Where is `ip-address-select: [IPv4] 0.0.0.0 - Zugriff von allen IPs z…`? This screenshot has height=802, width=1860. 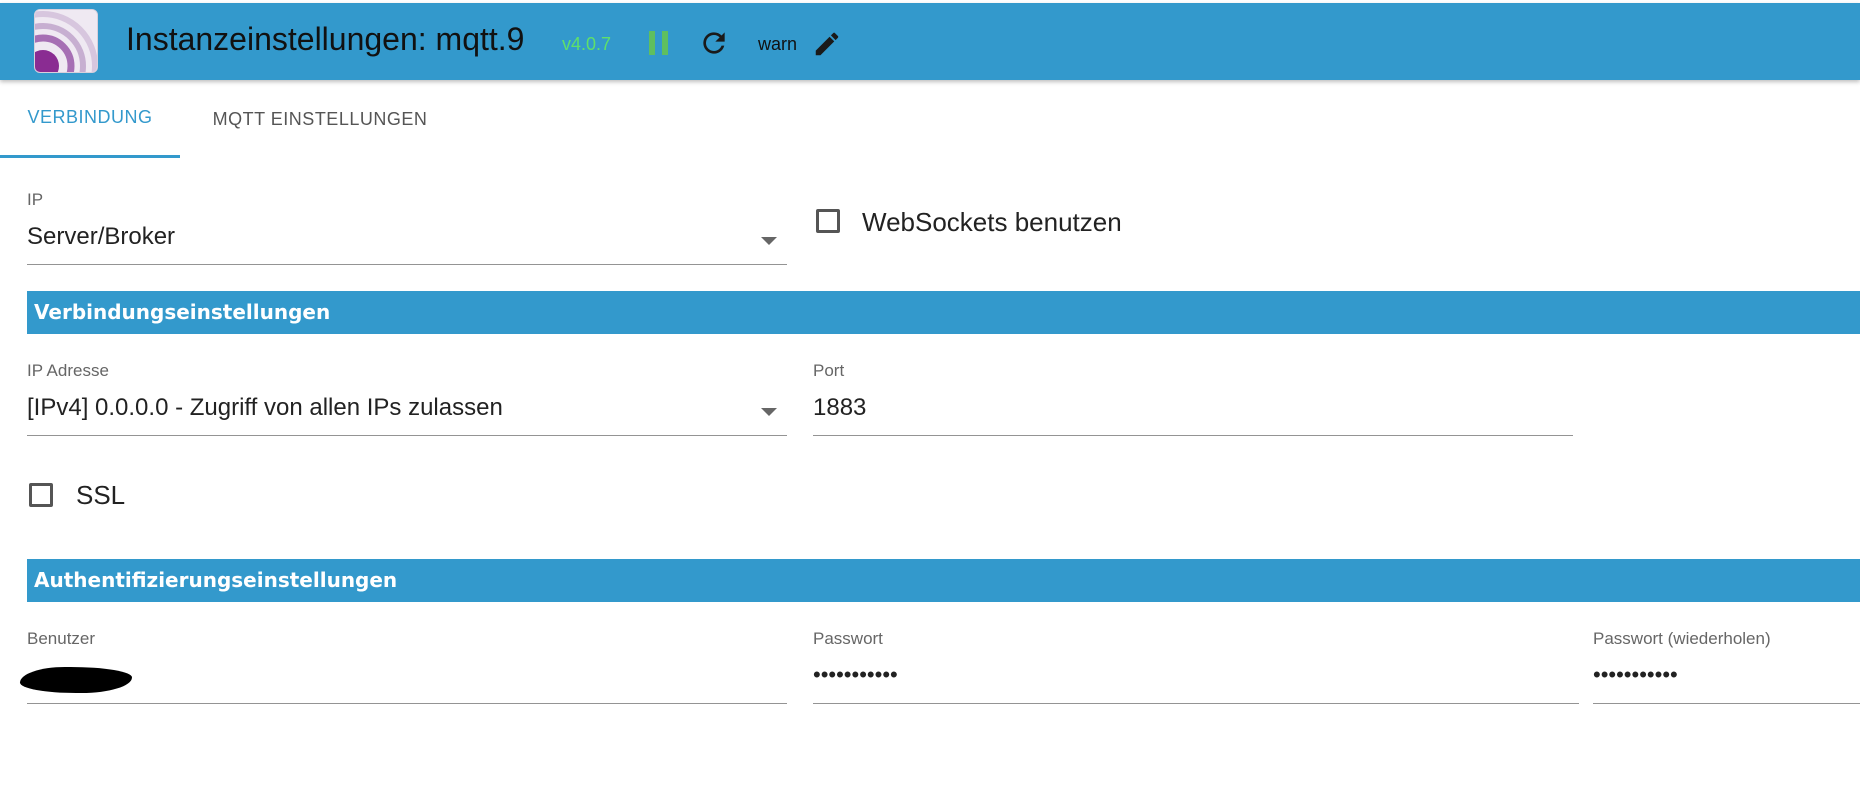 ip-address-select: [IPv4] 0.0.0.0 - Zugriff von allen IPs z… is located at coordinates (407, 415).